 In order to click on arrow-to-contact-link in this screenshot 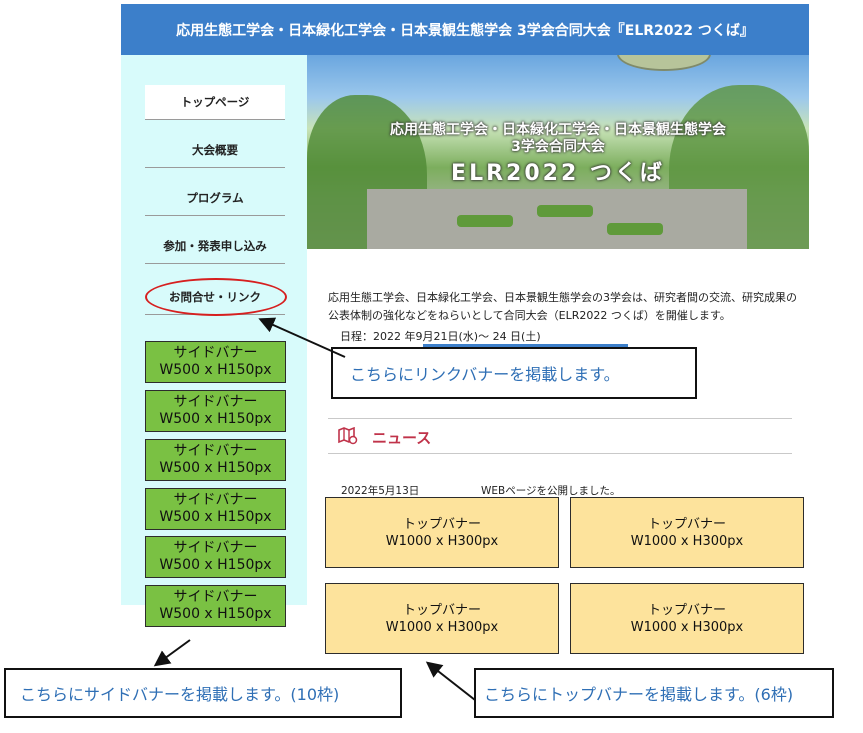, I will do `click(302, 337)`.